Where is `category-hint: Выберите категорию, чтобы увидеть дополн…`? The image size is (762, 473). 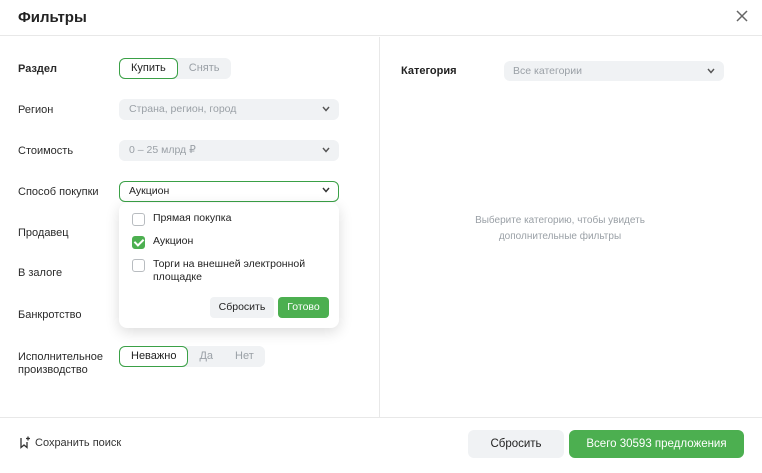 category-hint: Выберите категорию, чтобы увидеть дополн… is located at coordinates (560, 228).